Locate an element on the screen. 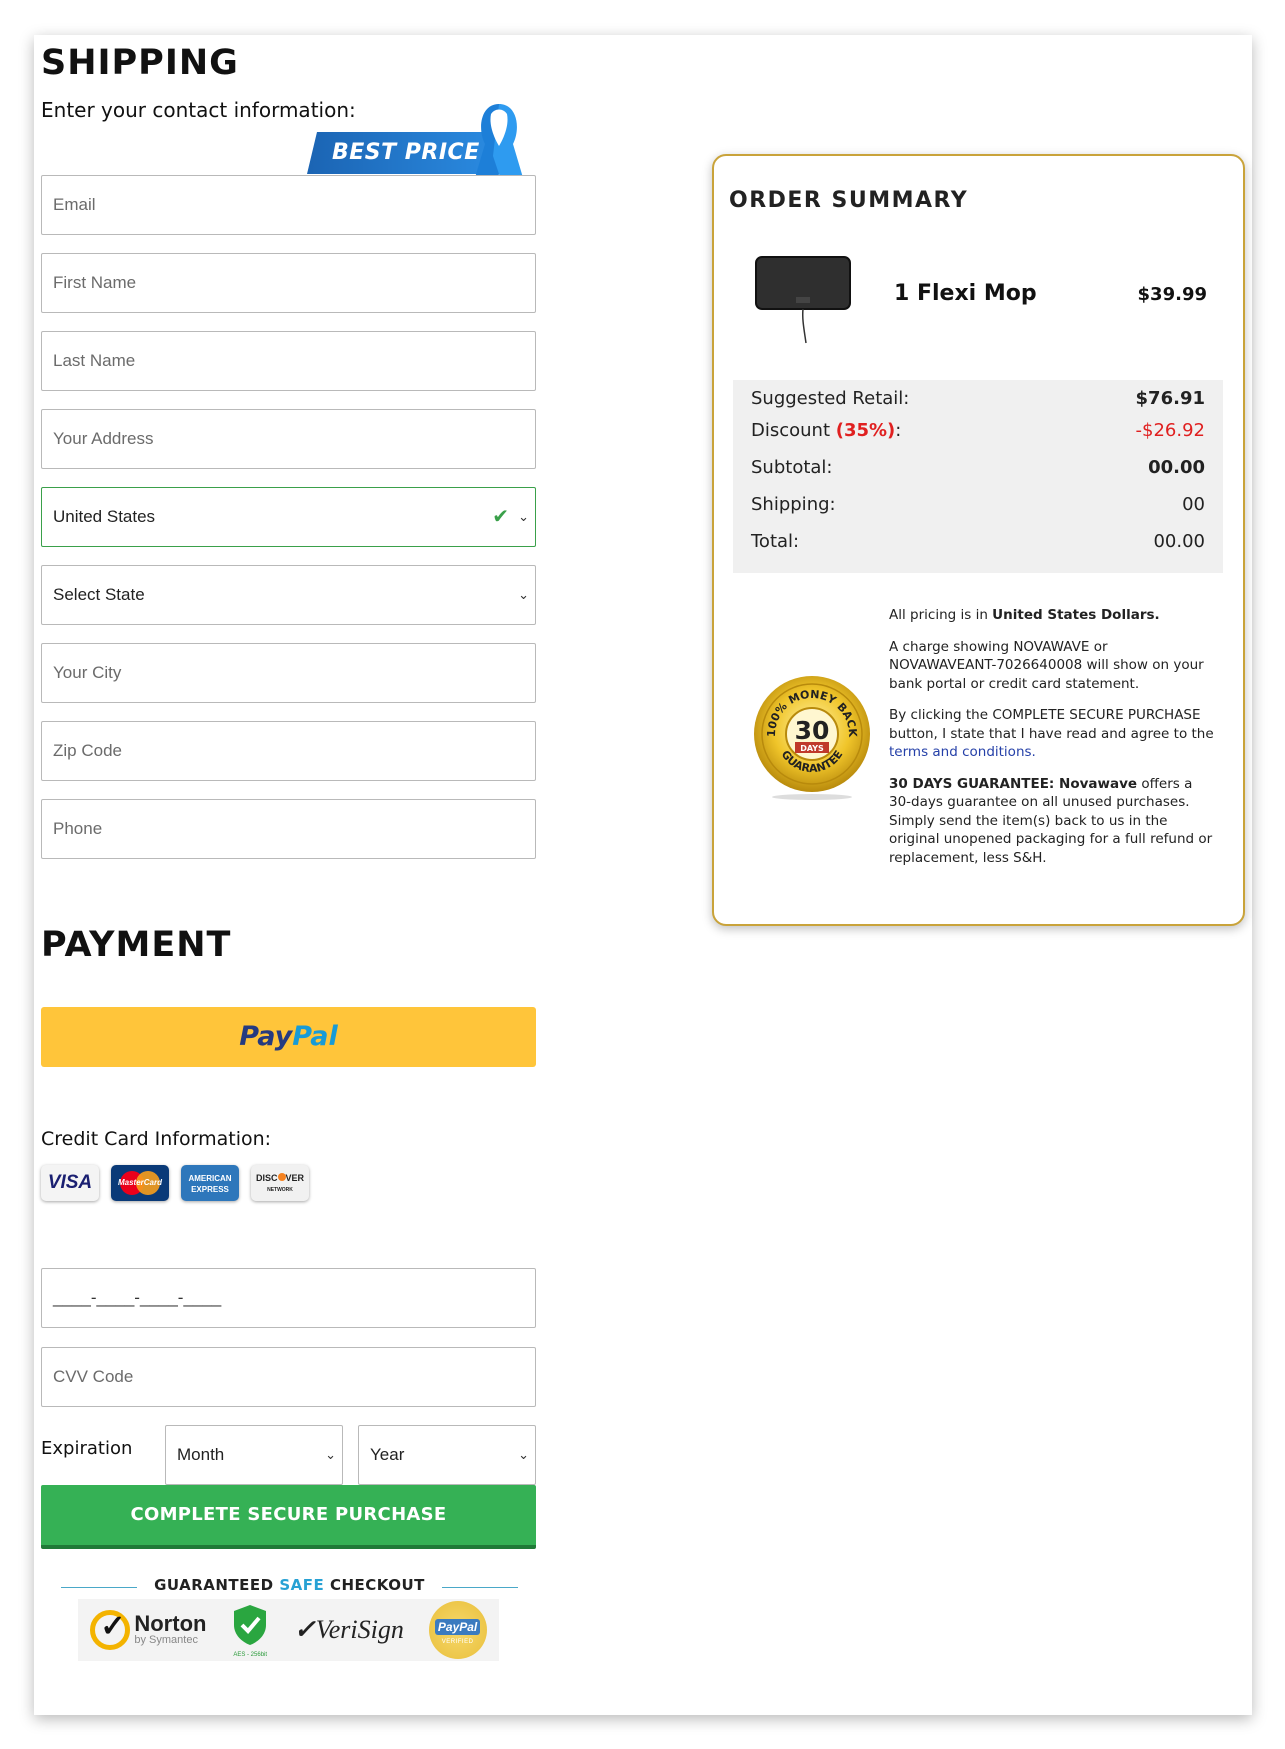 The image size is (1285, 1749). shipping-heading: SHIPPING is located at coordinates (140, 63).